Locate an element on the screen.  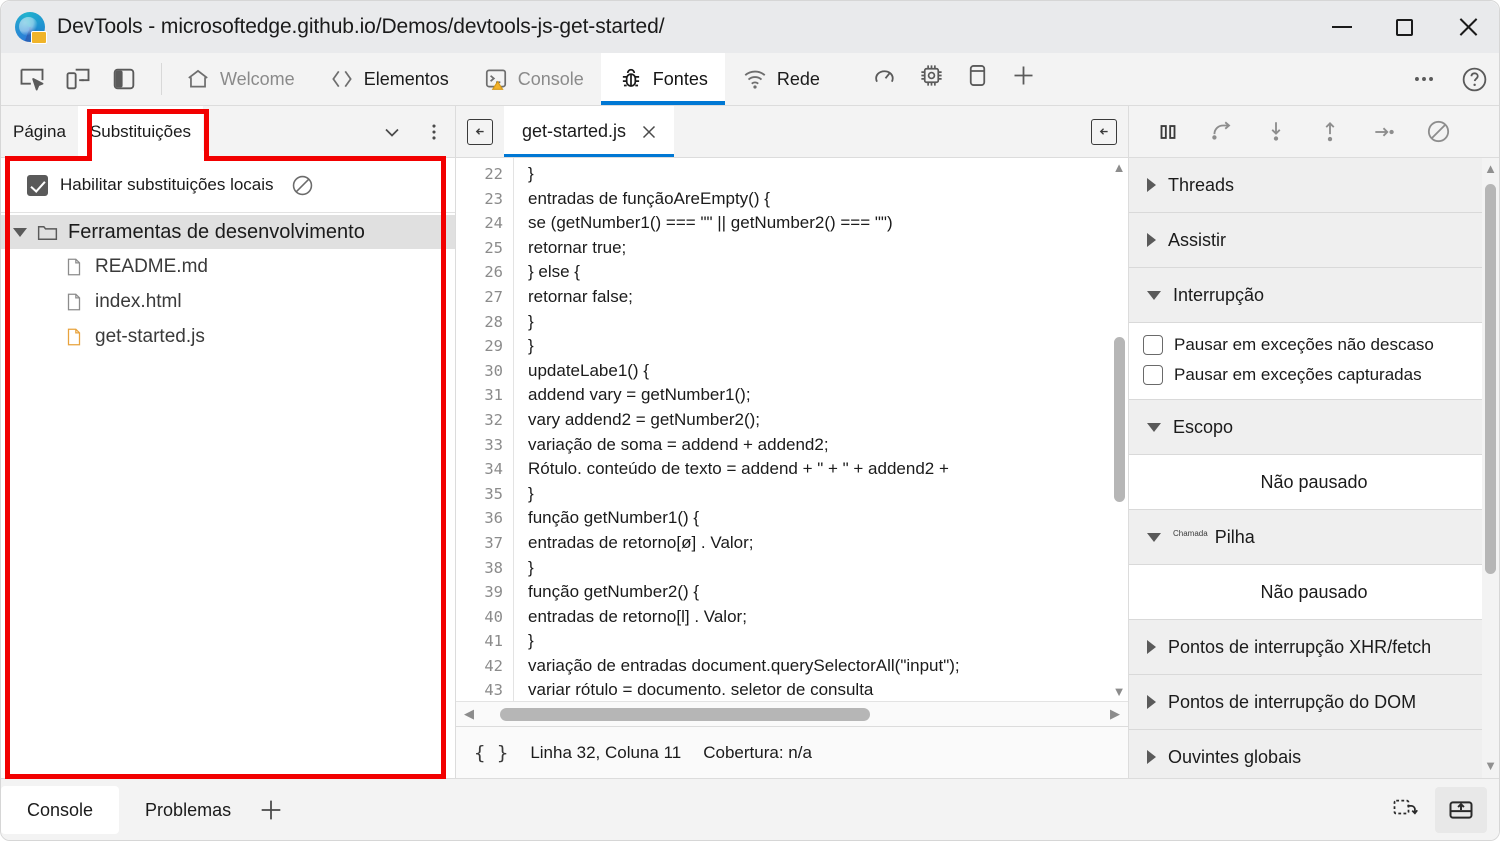
section-global-listeners: Ouvintes globais is located at coordinates (1314, 754).